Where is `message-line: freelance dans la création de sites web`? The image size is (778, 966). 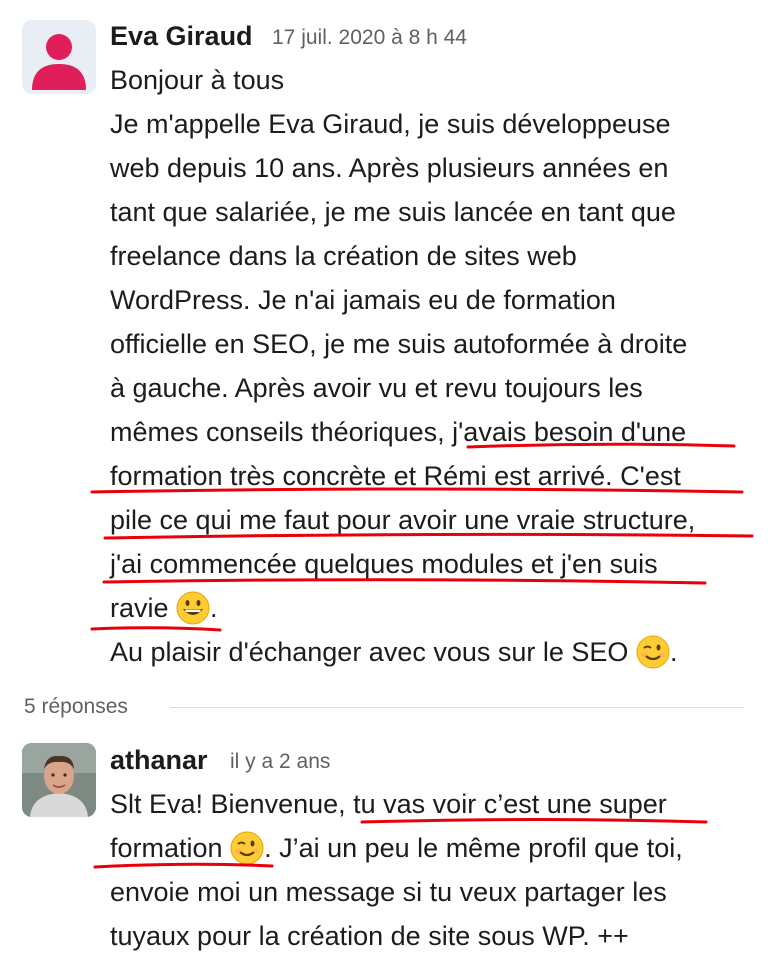 message-line: freelance dans la création de sites web is located at coordinates (343, 256).